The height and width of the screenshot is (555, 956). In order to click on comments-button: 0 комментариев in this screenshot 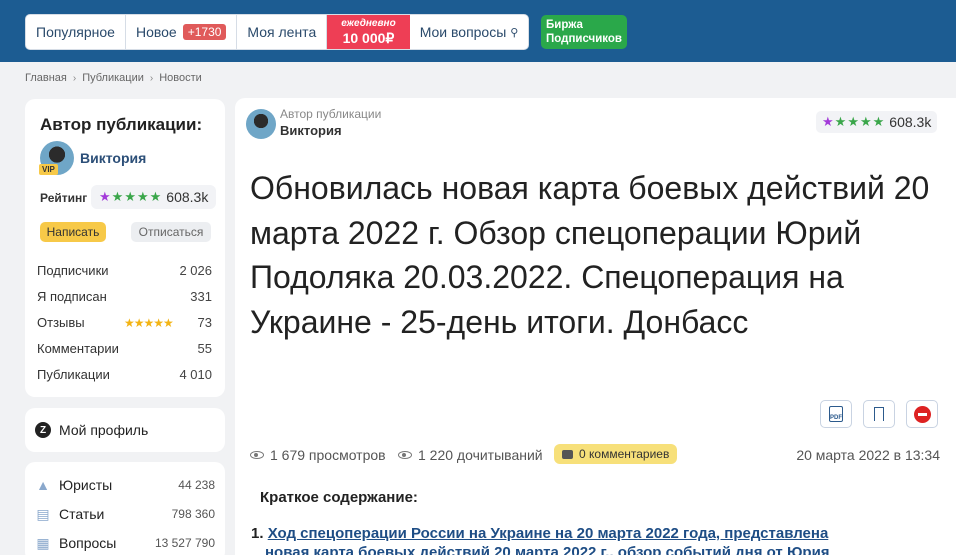, I will do `click(616, 454)`.